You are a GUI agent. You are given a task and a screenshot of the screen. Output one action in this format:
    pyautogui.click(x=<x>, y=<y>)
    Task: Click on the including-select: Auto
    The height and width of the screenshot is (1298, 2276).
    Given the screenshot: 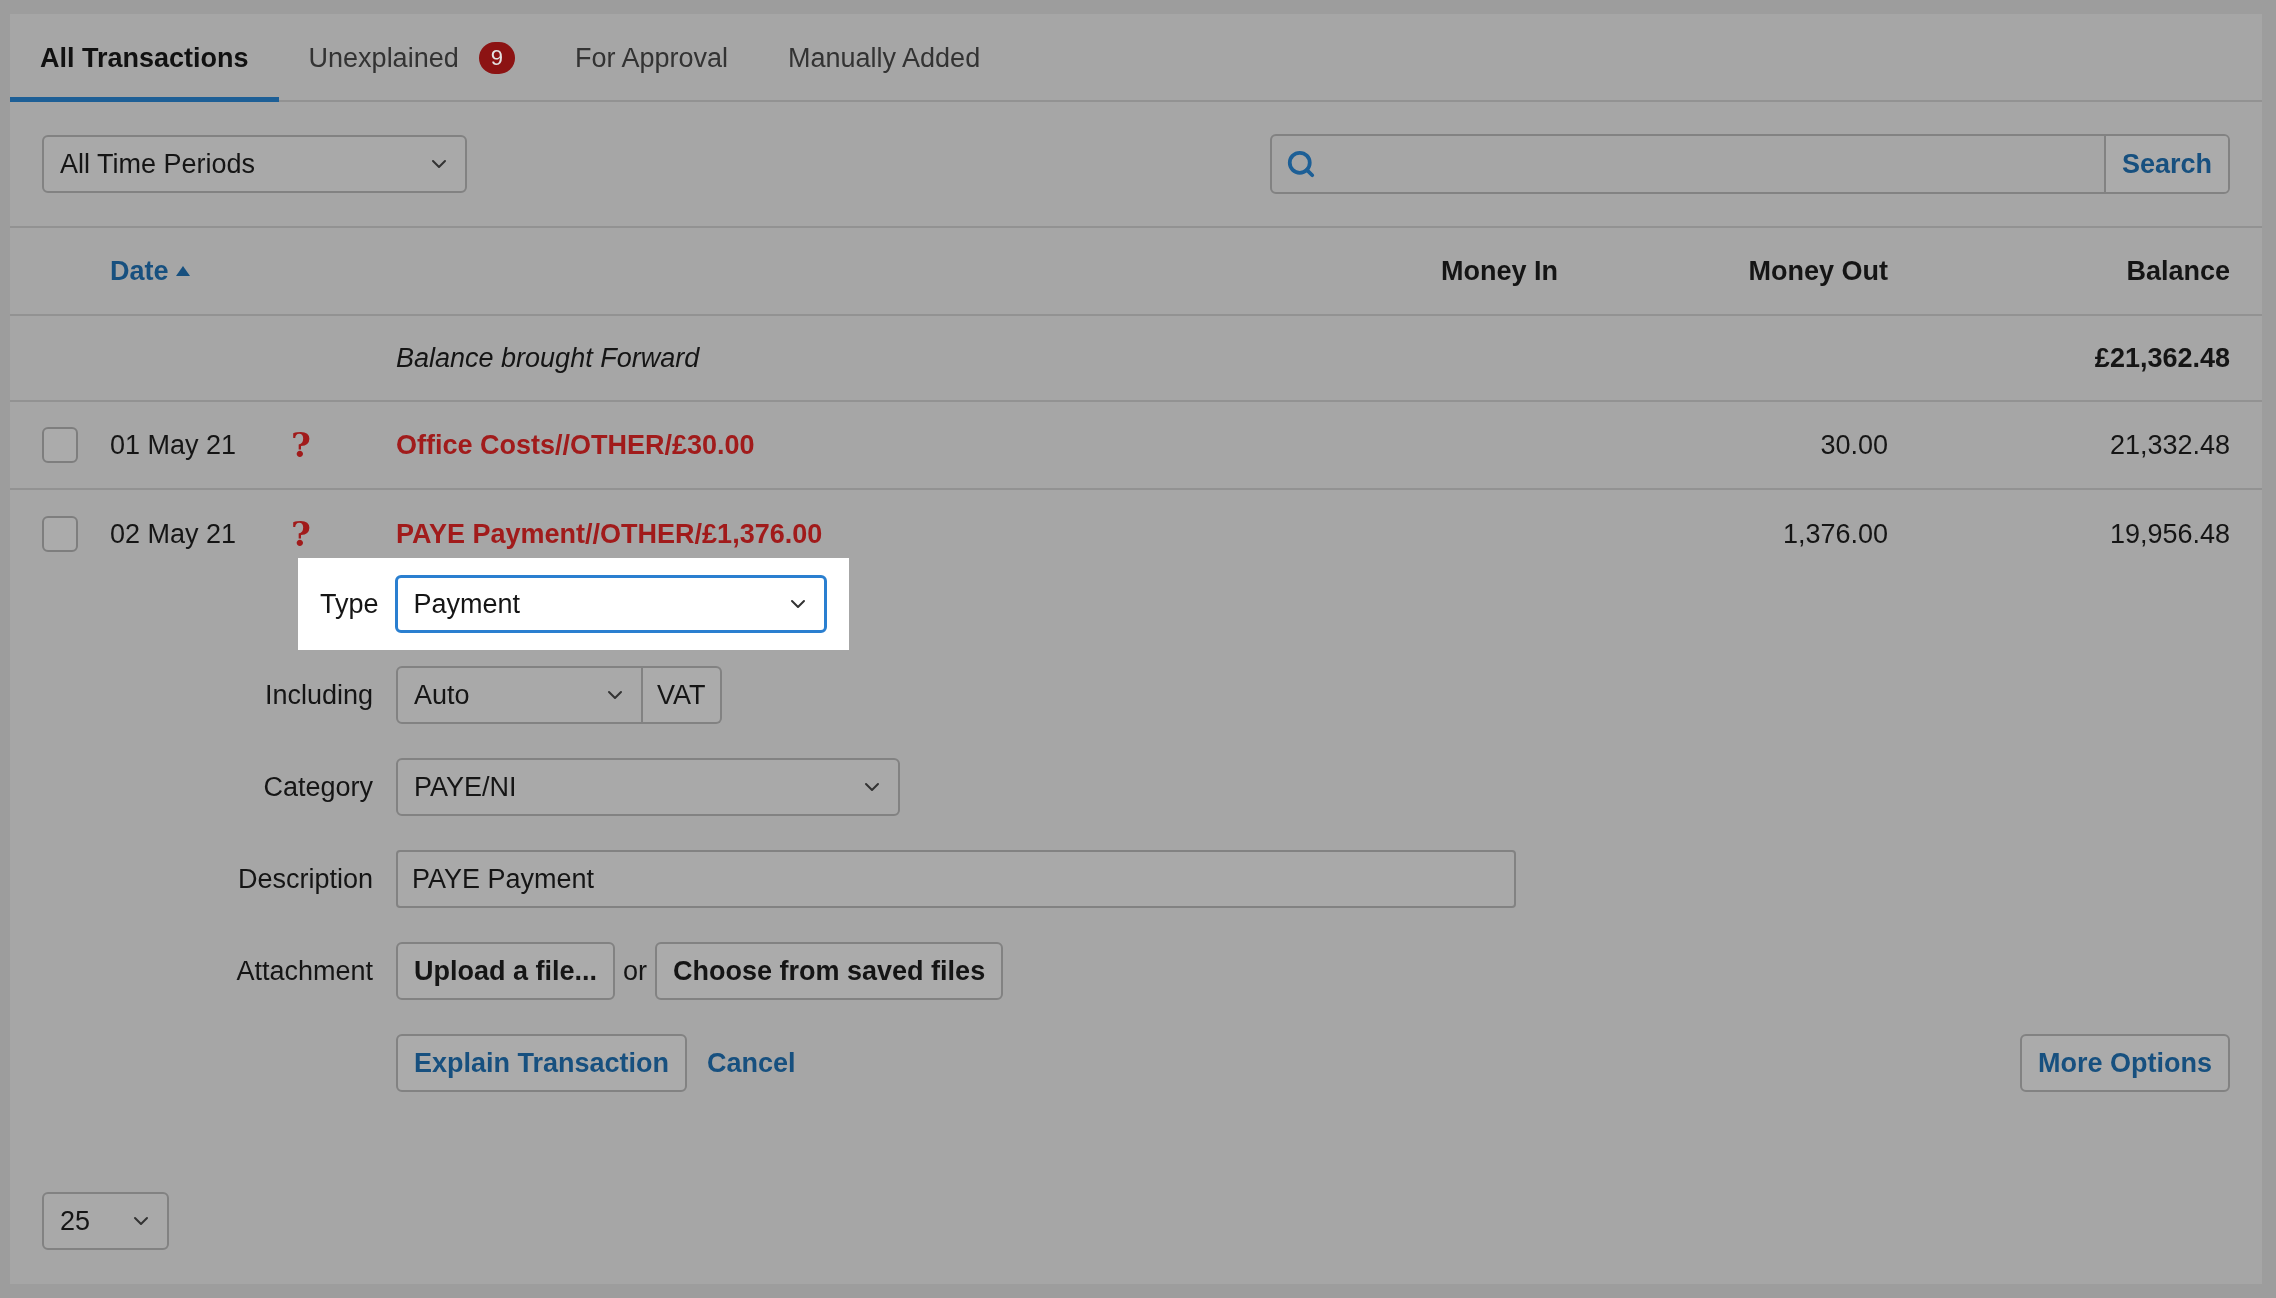 What is the action you would take?
    pyautogui.click(x=519, y=695)
    